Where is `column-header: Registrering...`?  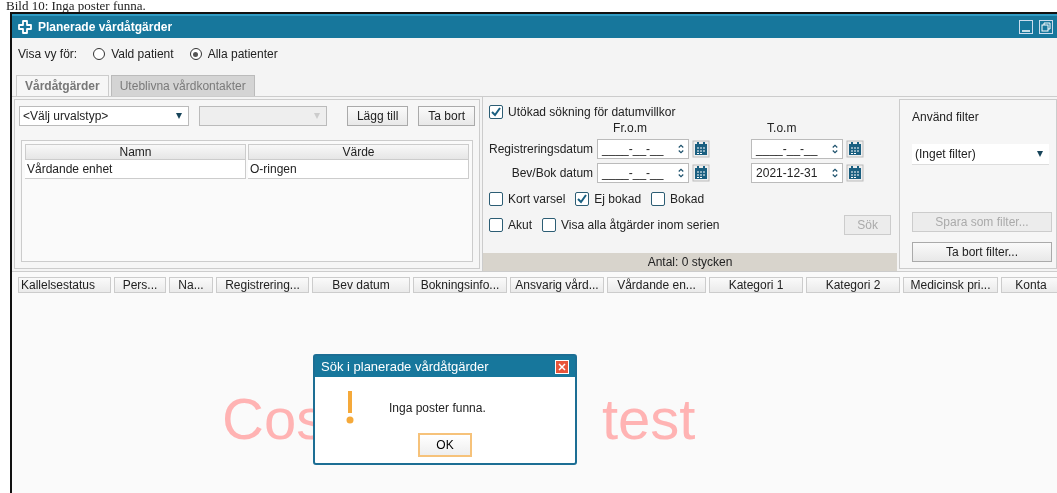 column-header: Registrering... is located at coordinates (262, 285).